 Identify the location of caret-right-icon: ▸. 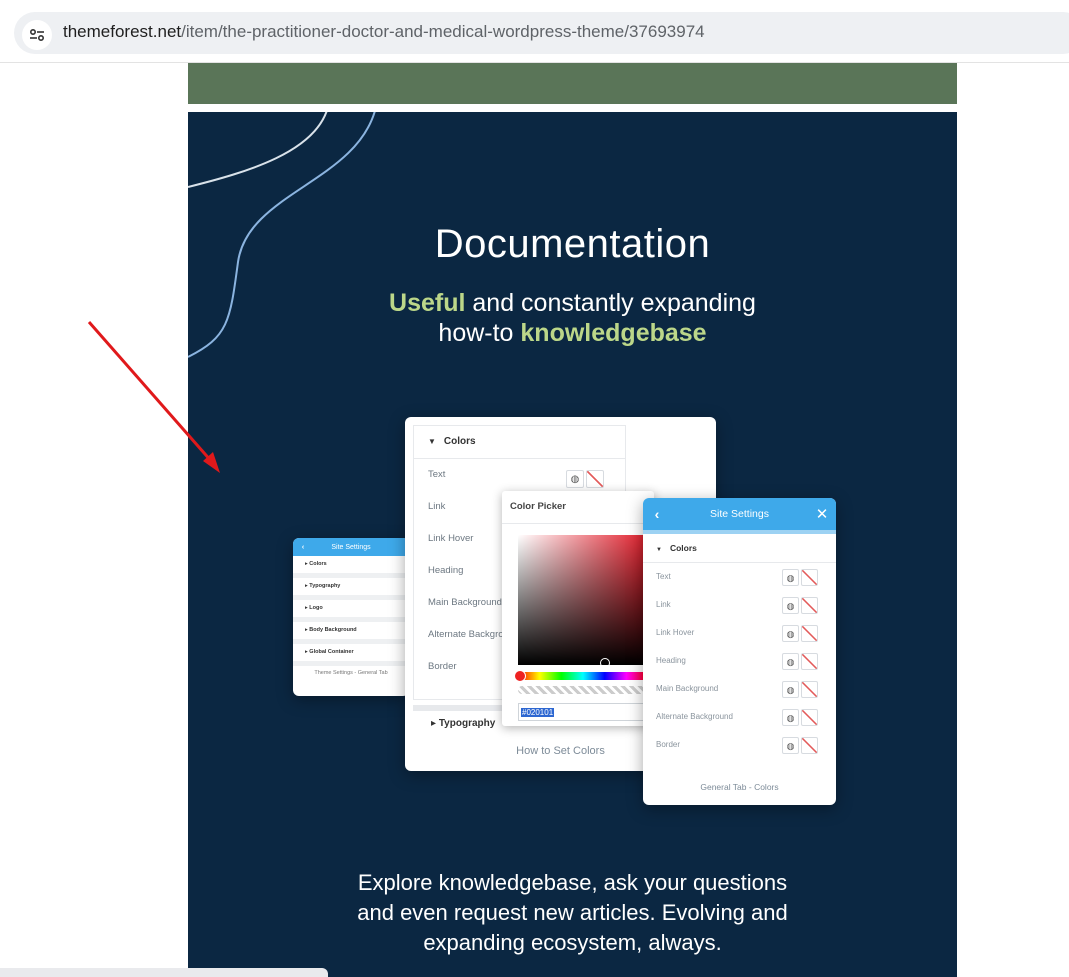
(435, 723).